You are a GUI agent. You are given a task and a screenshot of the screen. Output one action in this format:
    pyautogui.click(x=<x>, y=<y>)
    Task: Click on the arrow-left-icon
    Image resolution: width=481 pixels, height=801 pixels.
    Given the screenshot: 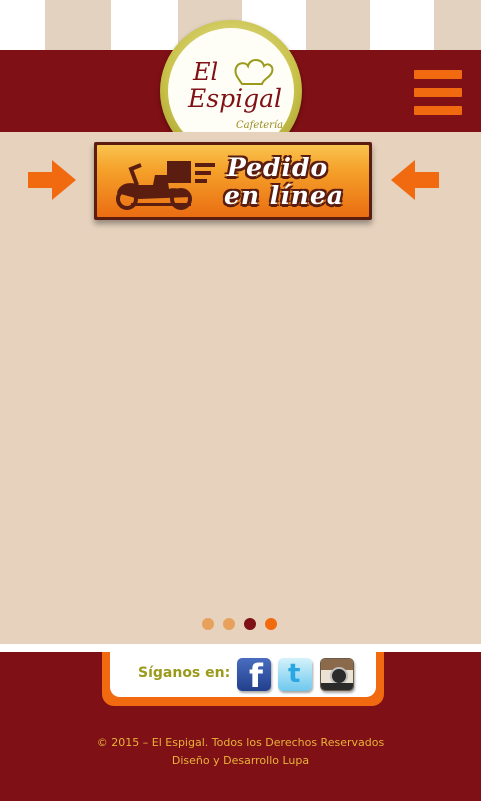 What is the action you would take?
    pyautogui.click(x=415, y=180)
    